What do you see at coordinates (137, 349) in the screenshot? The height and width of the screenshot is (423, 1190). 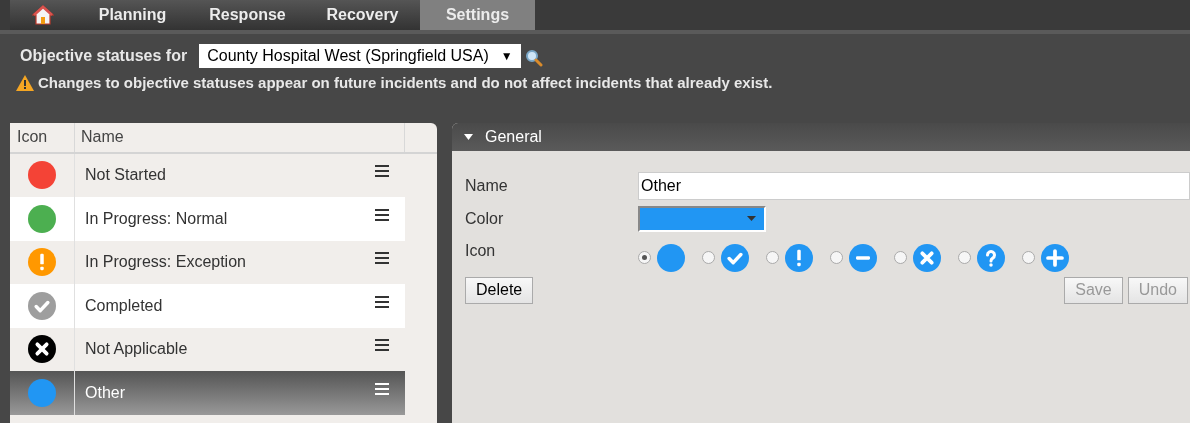 I see `status-name: Not Applicable` at bounding box center [137, 349].